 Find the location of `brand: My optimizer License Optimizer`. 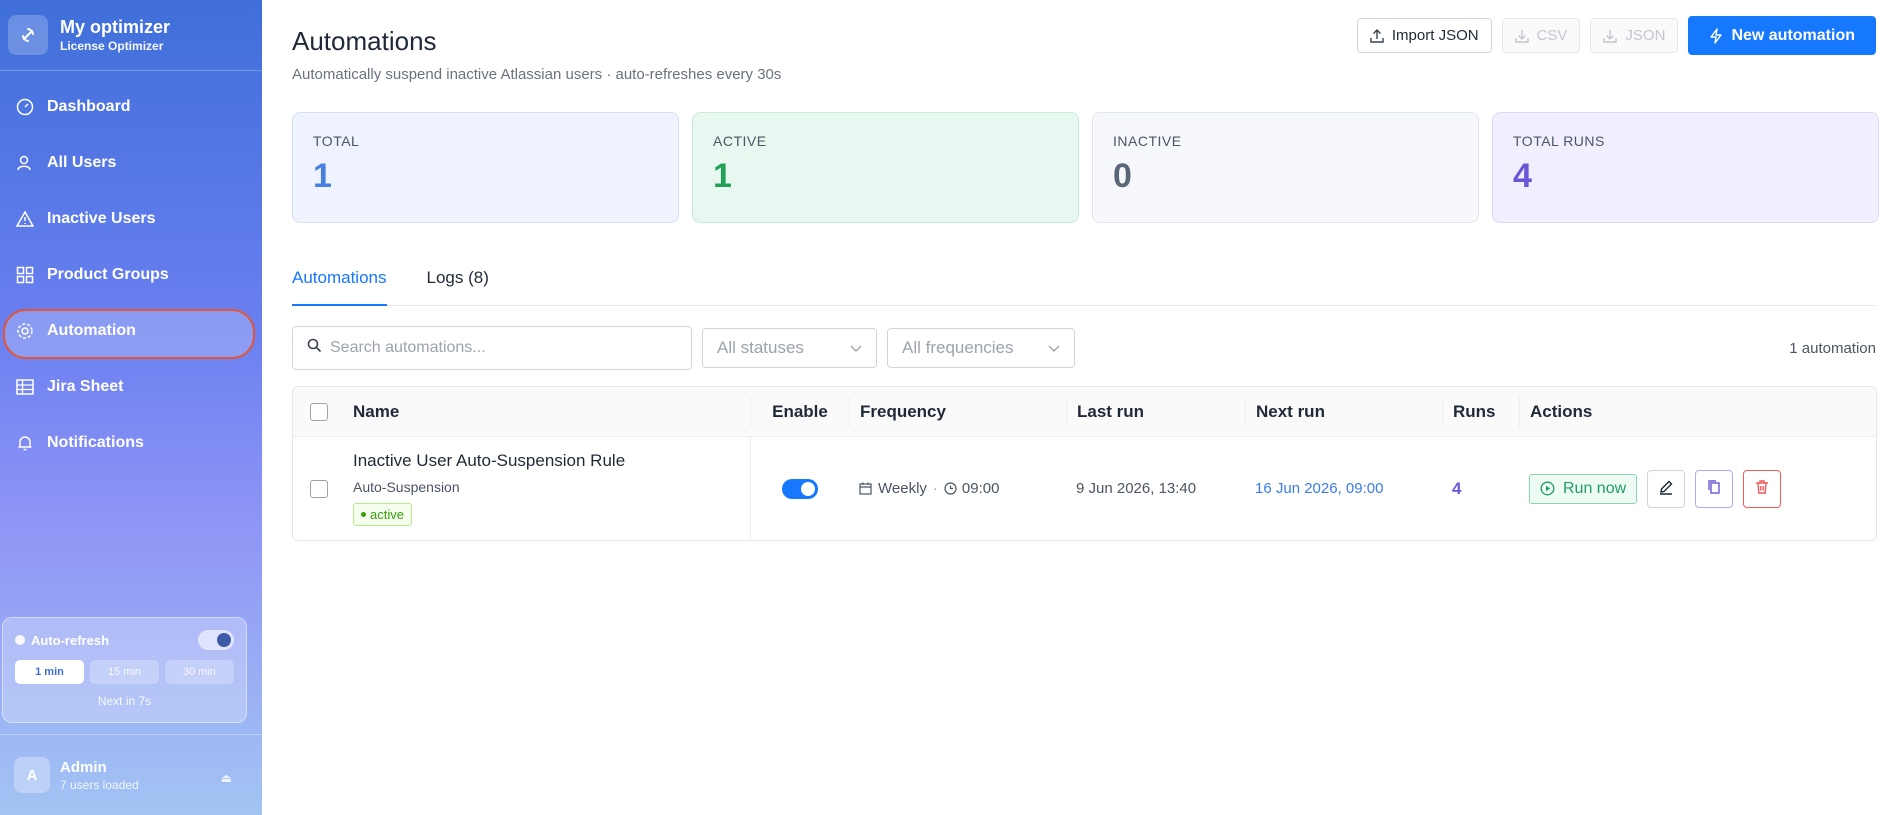

brand: My optimizer License Optimizer is located at coordinates (131, 35).